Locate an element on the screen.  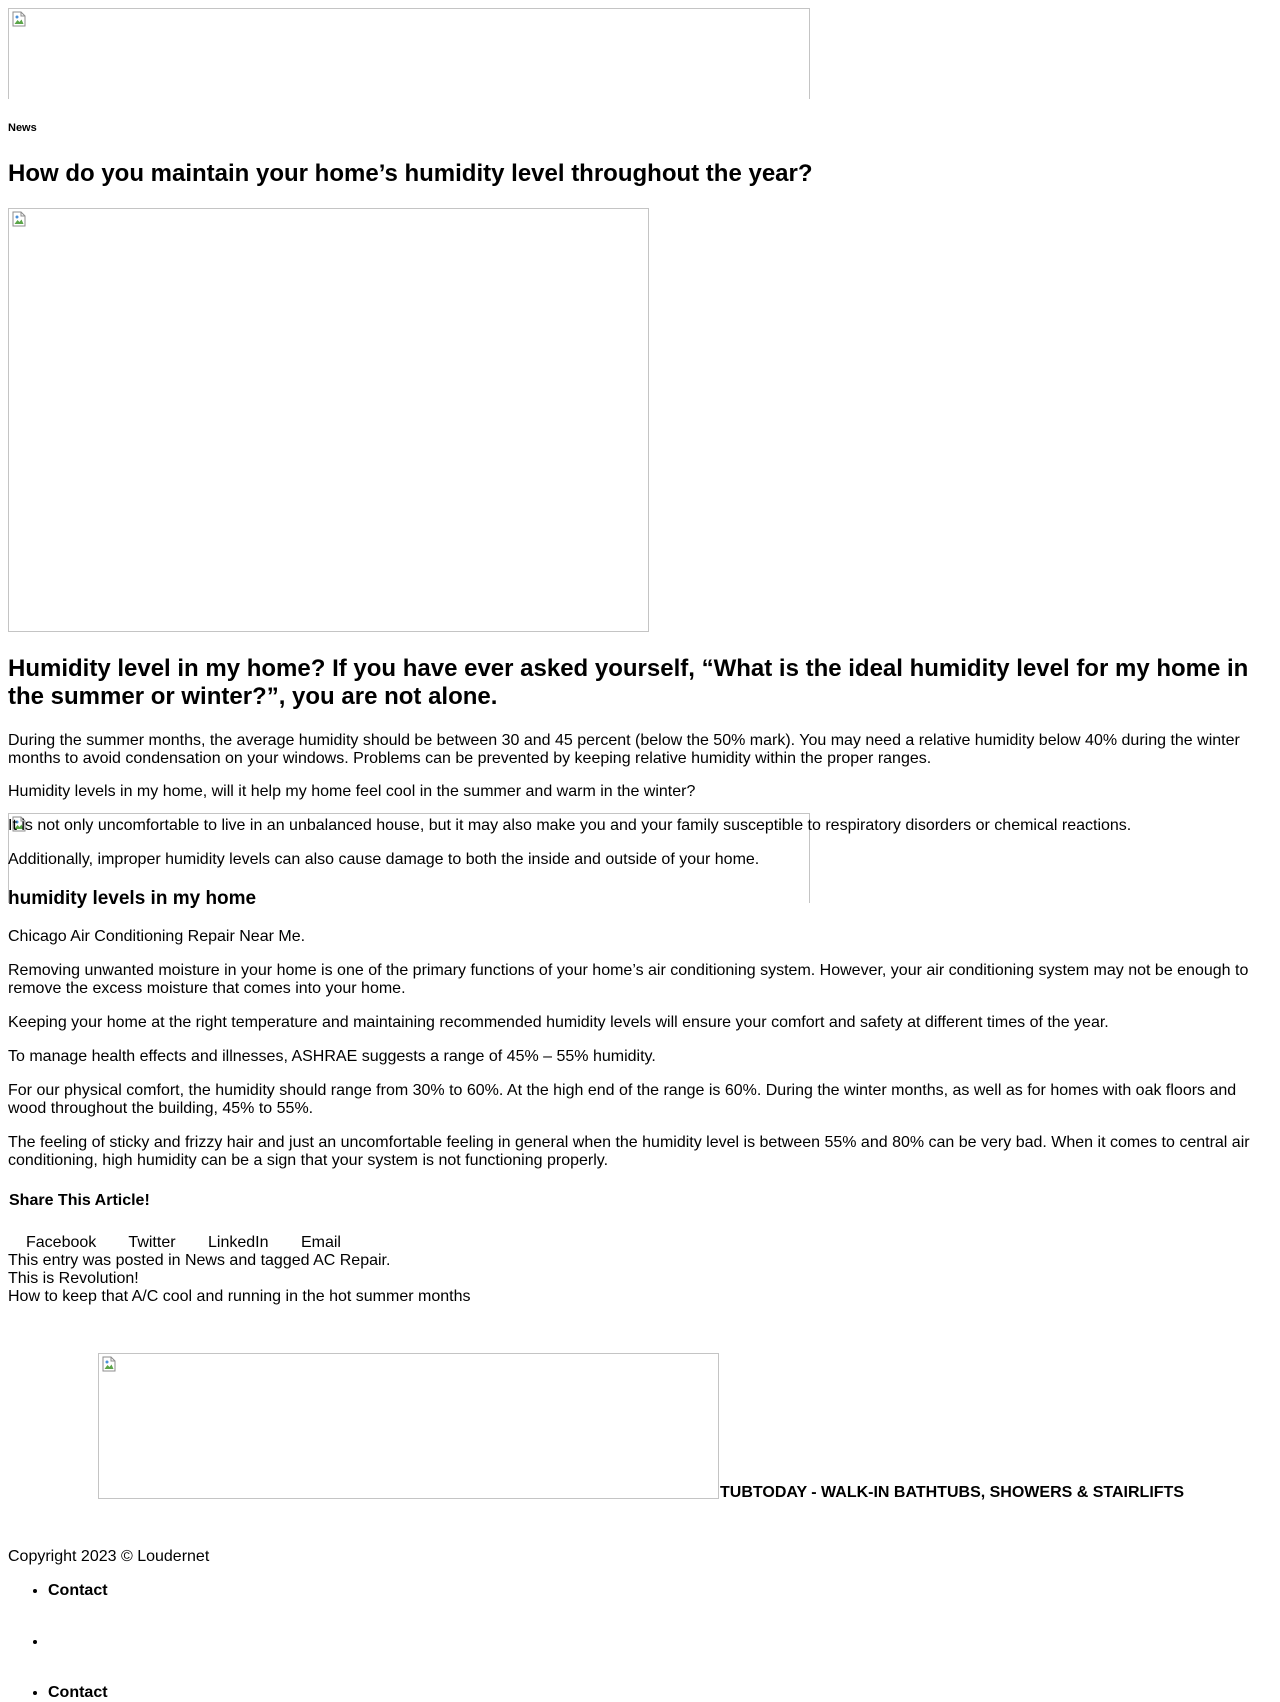
post-meta-middle: and tagged is located at coordinates (269, 1260).